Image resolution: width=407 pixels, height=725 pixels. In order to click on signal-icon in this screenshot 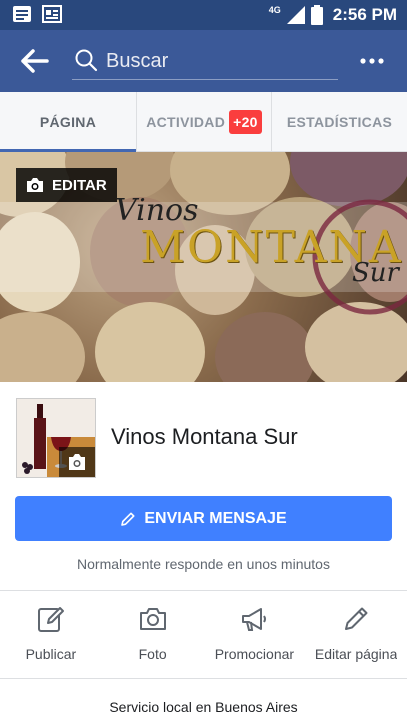, I will do `click(295, 15)`.